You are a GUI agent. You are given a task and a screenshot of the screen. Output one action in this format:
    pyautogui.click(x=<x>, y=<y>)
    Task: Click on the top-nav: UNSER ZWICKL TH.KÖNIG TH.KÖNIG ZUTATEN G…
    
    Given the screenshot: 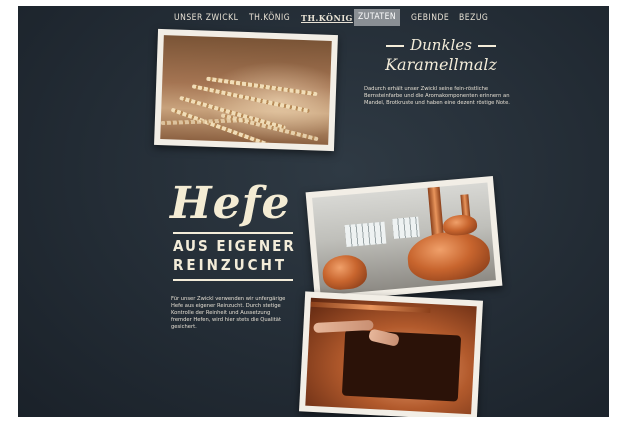 What is the action you would take?
    pyautogui.click(x=313, y=17)
    